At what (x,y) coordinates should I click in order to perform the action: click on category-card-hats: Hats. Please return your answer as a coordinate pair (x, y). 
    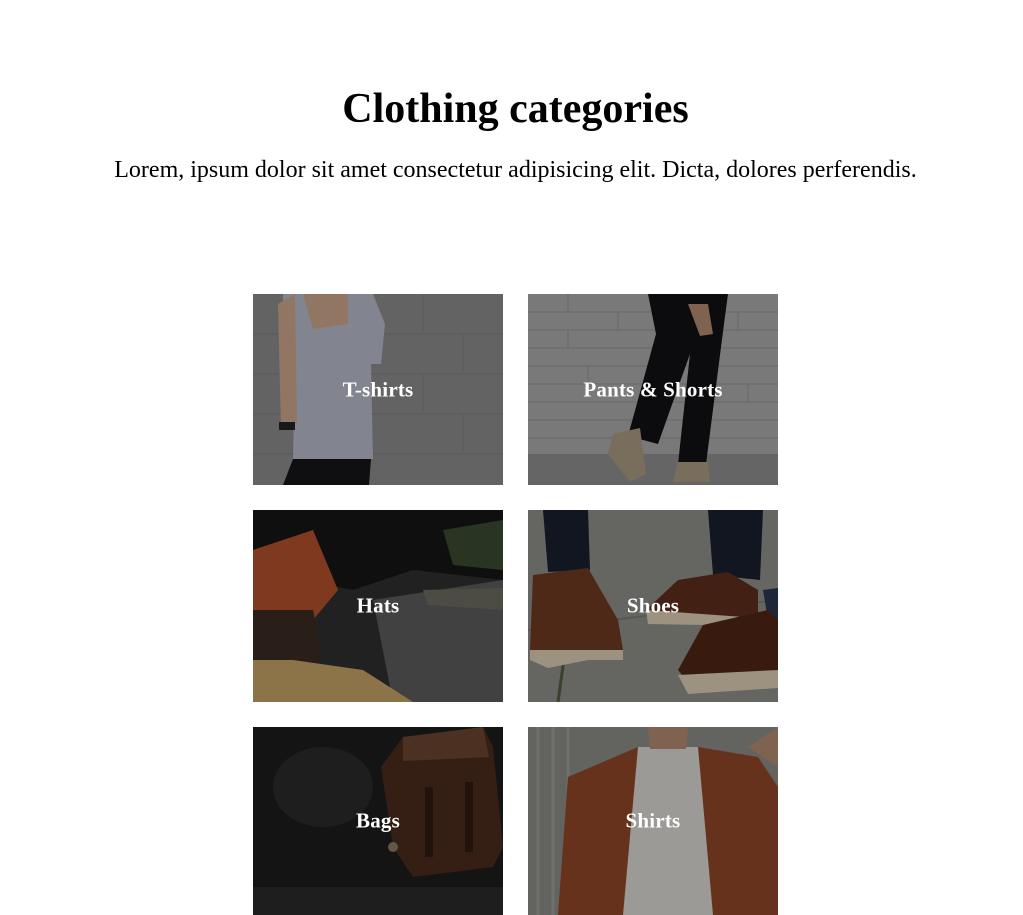
    Looking at the image, I should click on (378, 606).